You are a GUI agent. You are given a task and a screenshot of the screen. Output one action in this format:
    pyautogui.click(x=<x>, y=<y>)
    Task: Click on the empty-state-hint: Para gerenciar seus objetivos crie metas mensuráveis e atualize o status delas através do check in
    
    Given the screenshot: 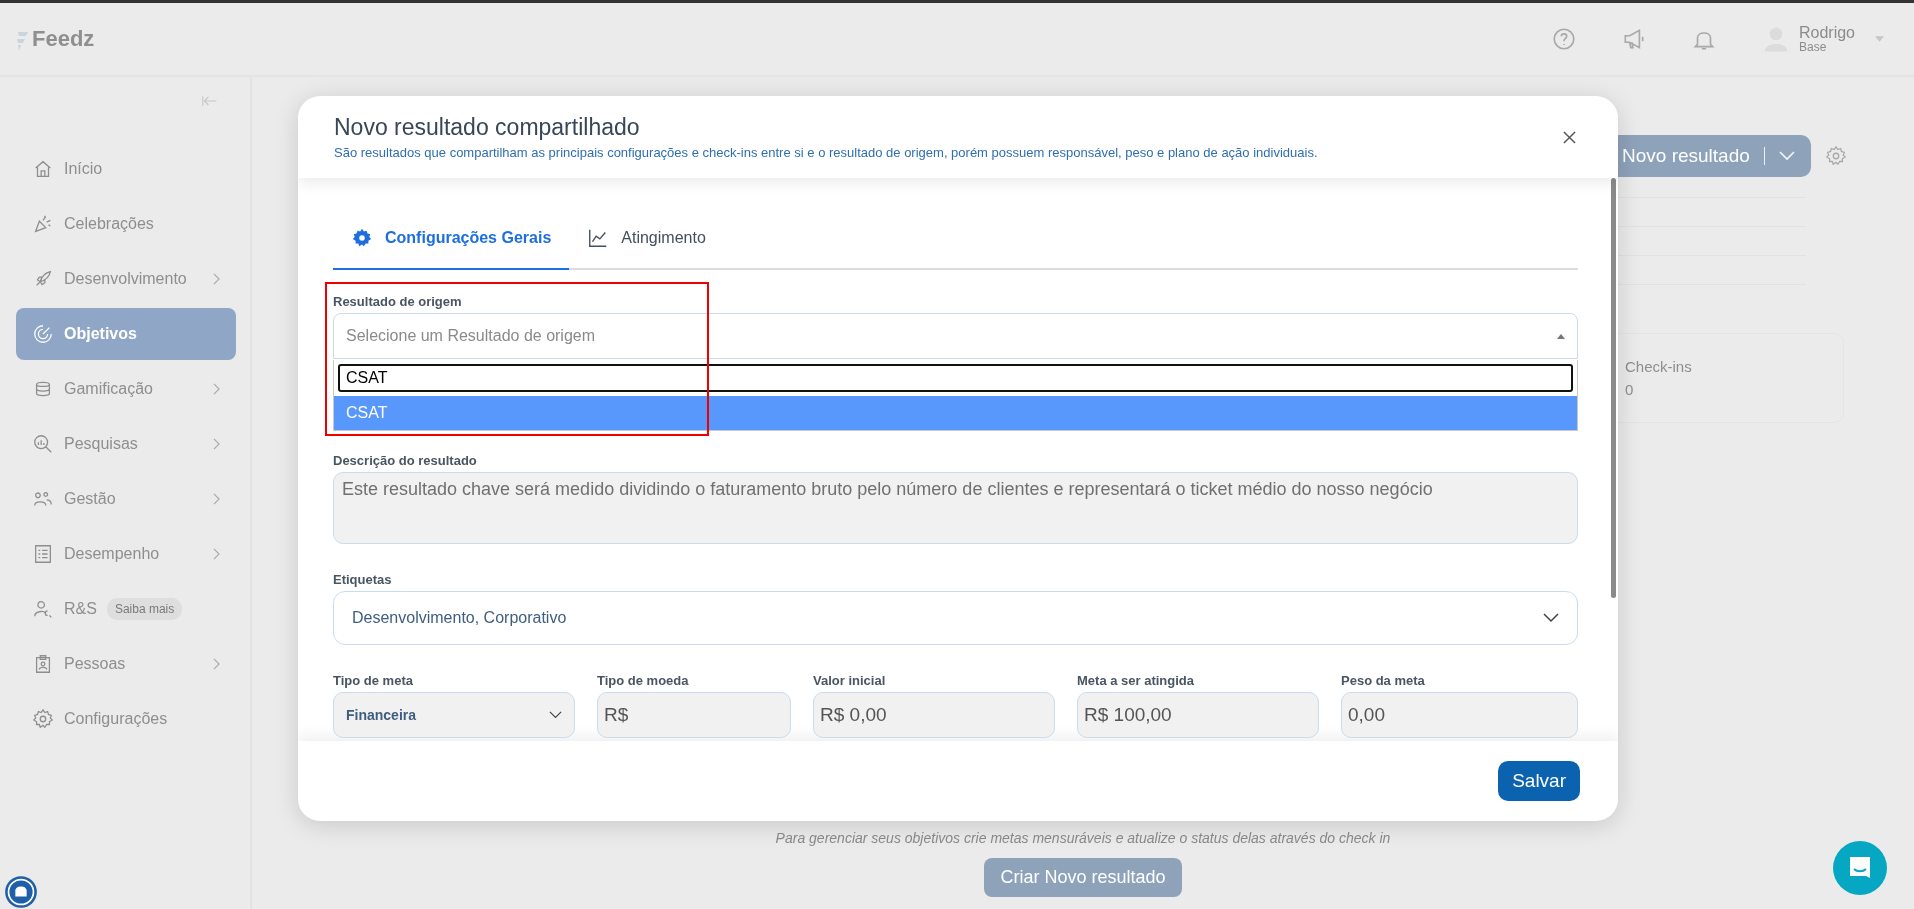 What is the action you would take?
    pyautogui.click(x=1083, y=838)
    